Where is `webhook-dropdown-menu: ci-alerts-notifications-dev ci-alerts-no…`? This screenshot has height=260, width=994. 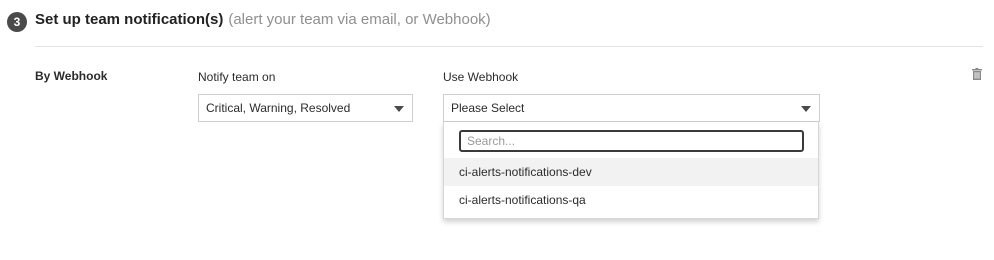
webhook-dropdown-menu: ci-alerts-notifications-dev ci-alerts-no… is located at coordinates (631, 170).